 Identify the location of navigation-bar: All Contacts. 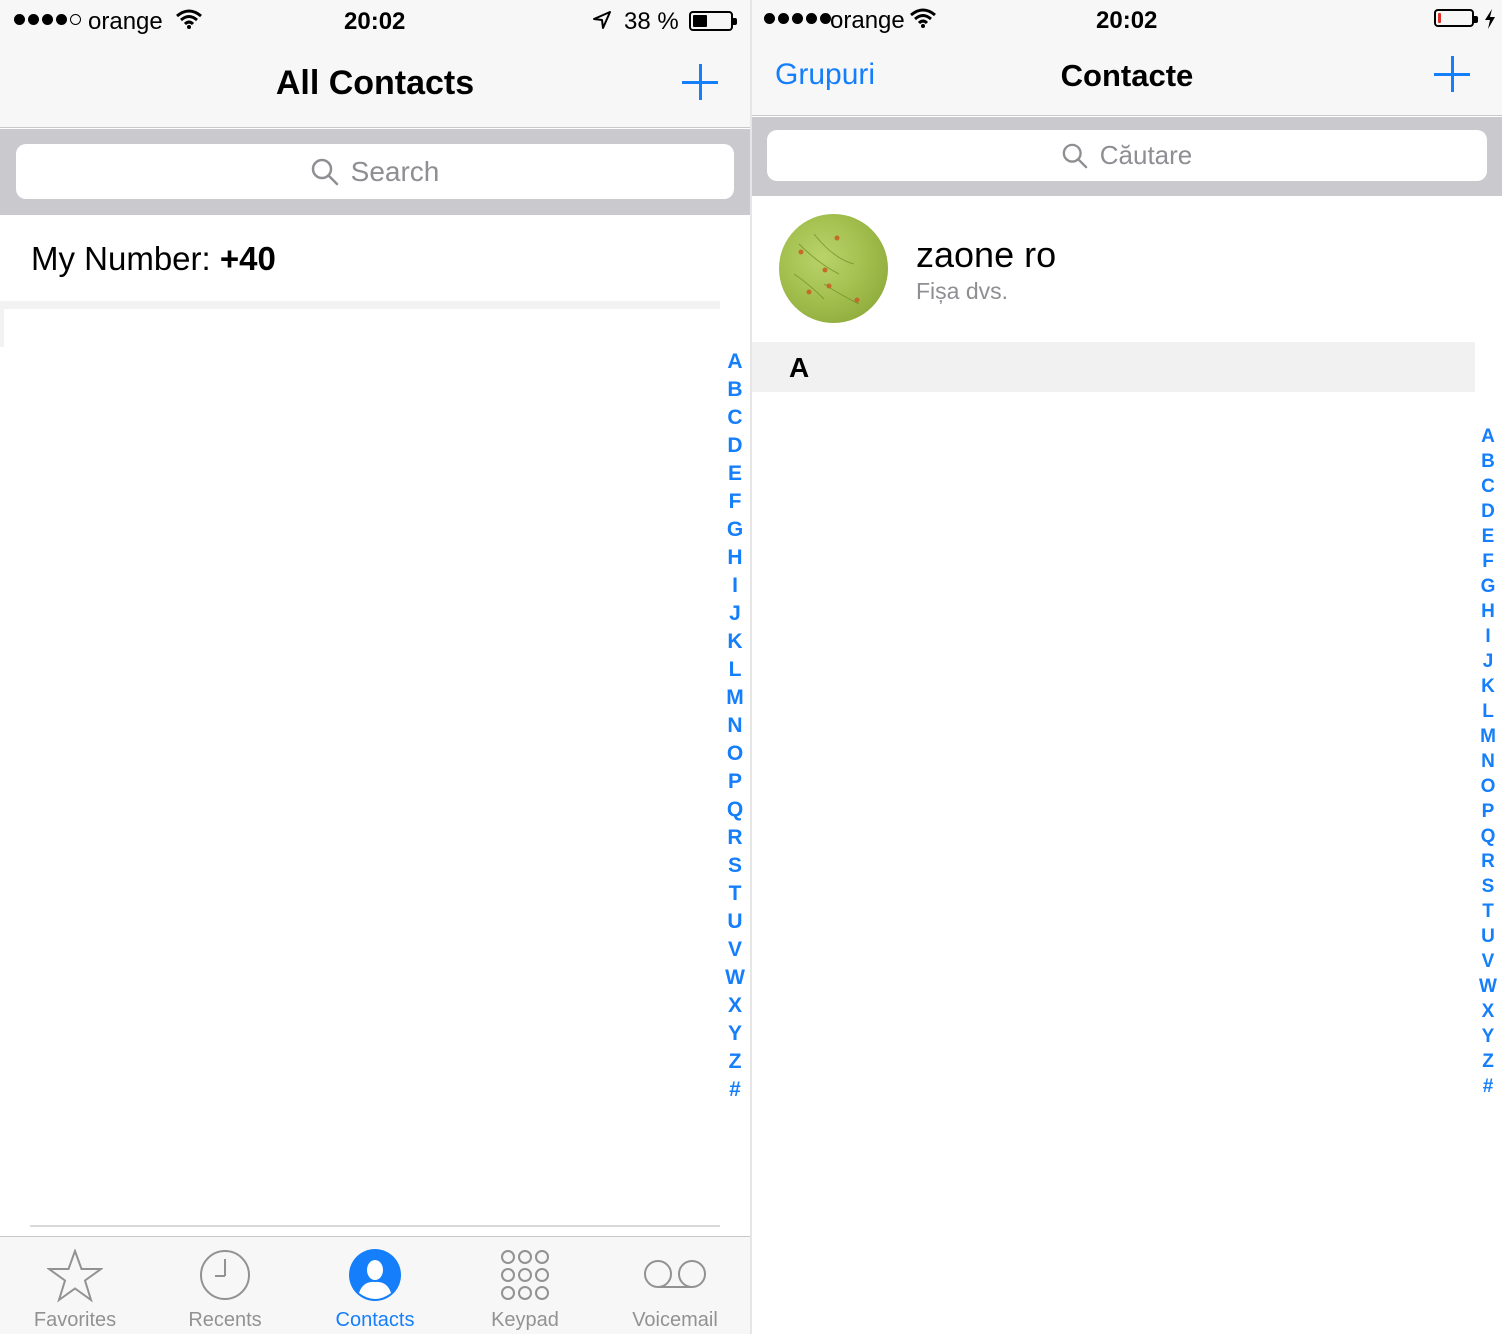
(375, 84).